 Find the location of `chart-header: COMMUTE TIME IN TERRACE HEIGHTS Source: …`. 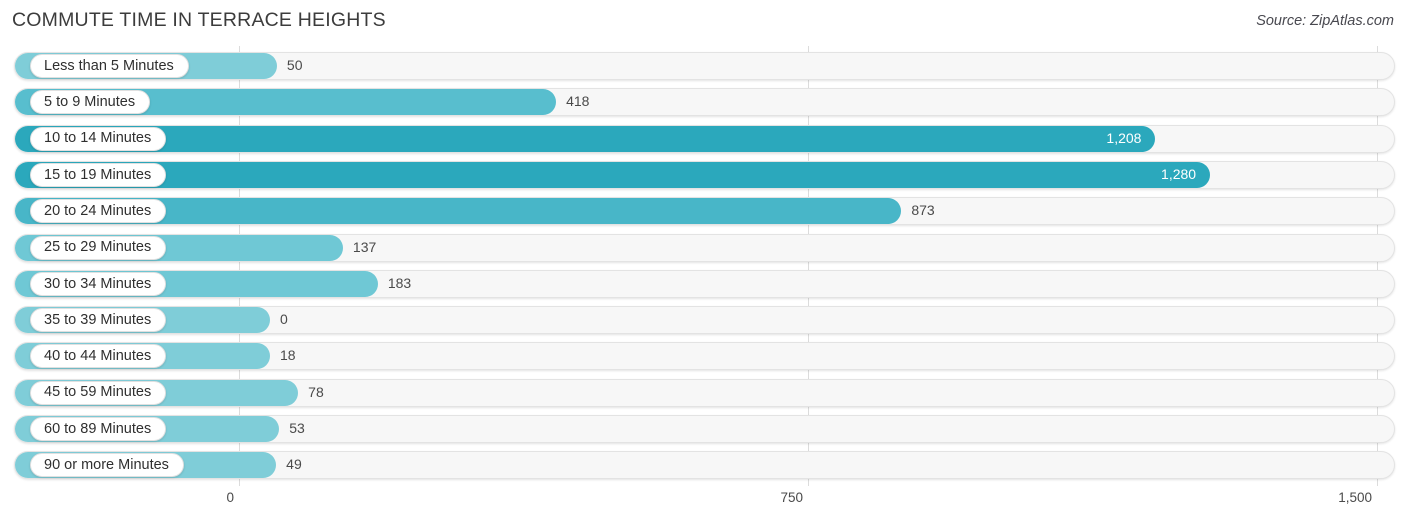

chart-header: COMMUTE TIME IN TERRACE HEIGHTS Source: … is located at coordinates (703, 23).